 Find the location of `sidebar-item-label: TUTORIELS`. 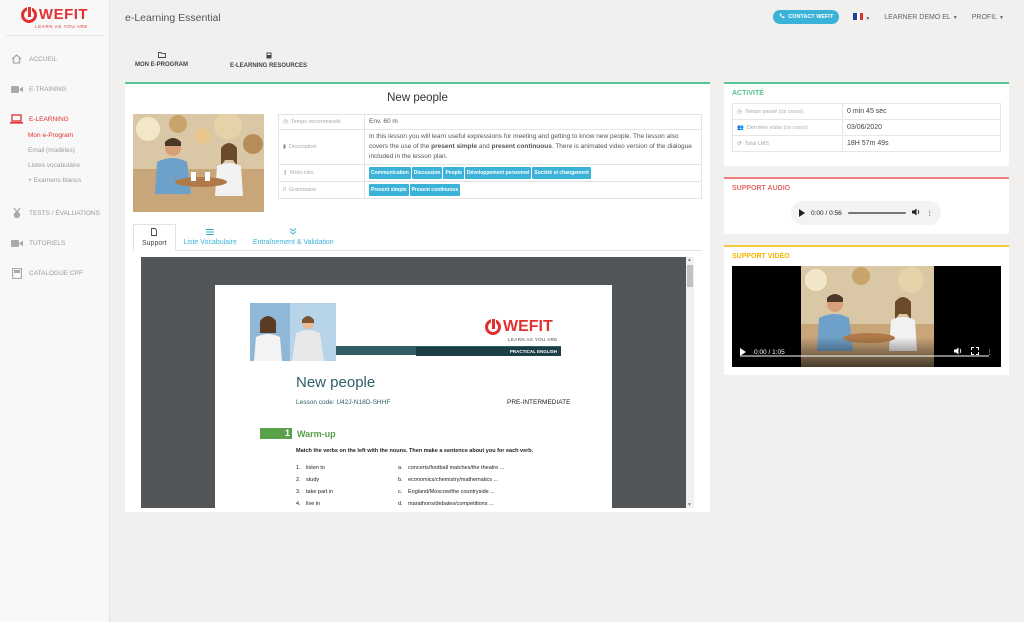

sidebar-item-label: TUTORIELS is located at coordinates (47, 243).